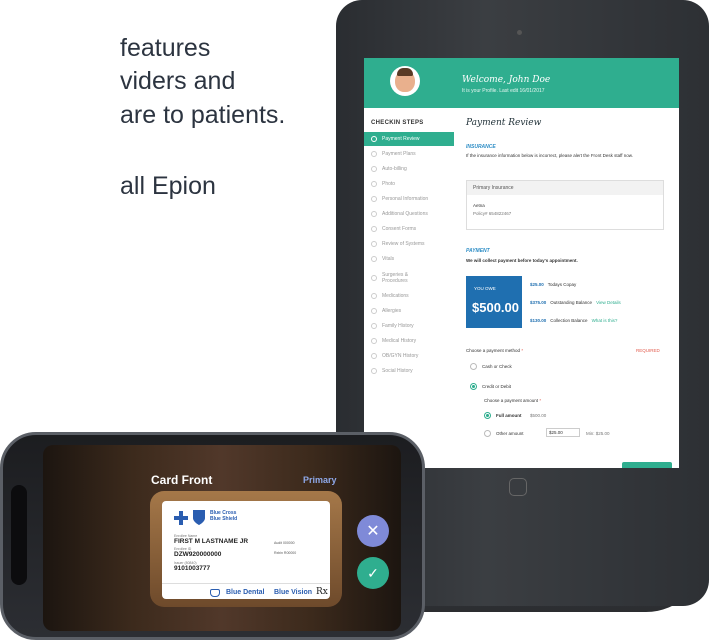 This screenshot has width=709, height=640. What do you see at coordinates (192, 568) in the screenshot?
I see `group-number: 9101003777` at bounding box center [192, 568].